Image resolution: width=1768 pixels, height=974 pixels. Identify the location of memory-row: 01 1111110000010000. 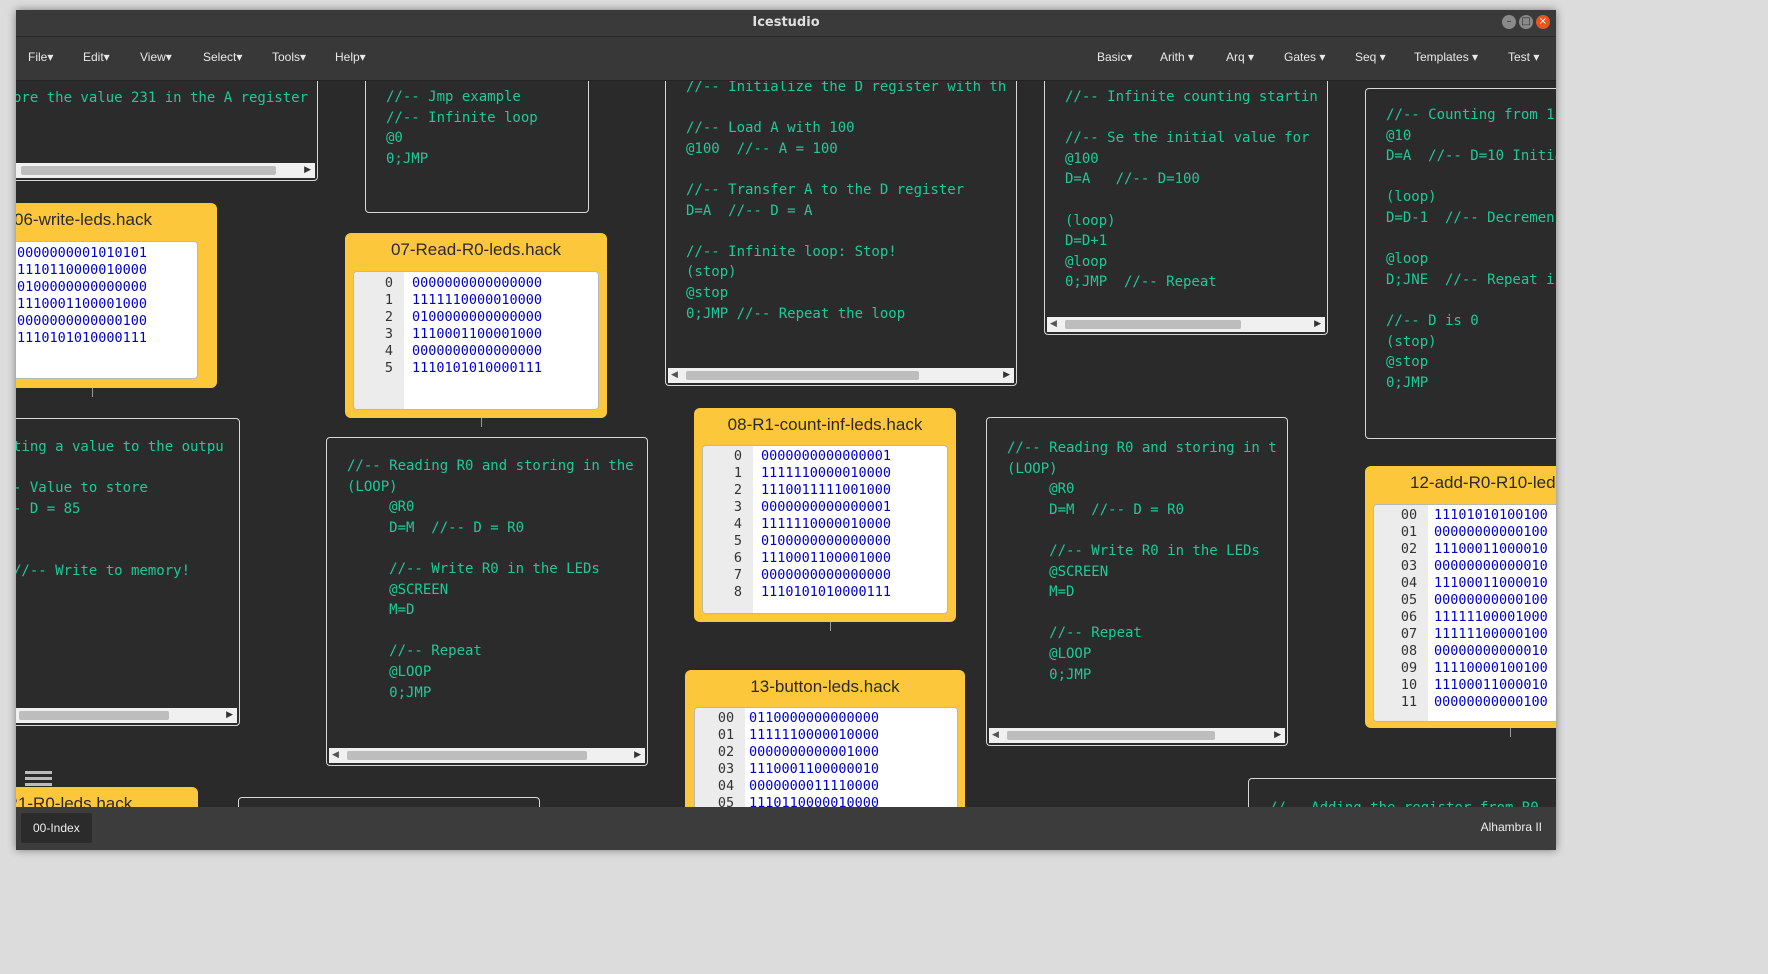
(795, 735).